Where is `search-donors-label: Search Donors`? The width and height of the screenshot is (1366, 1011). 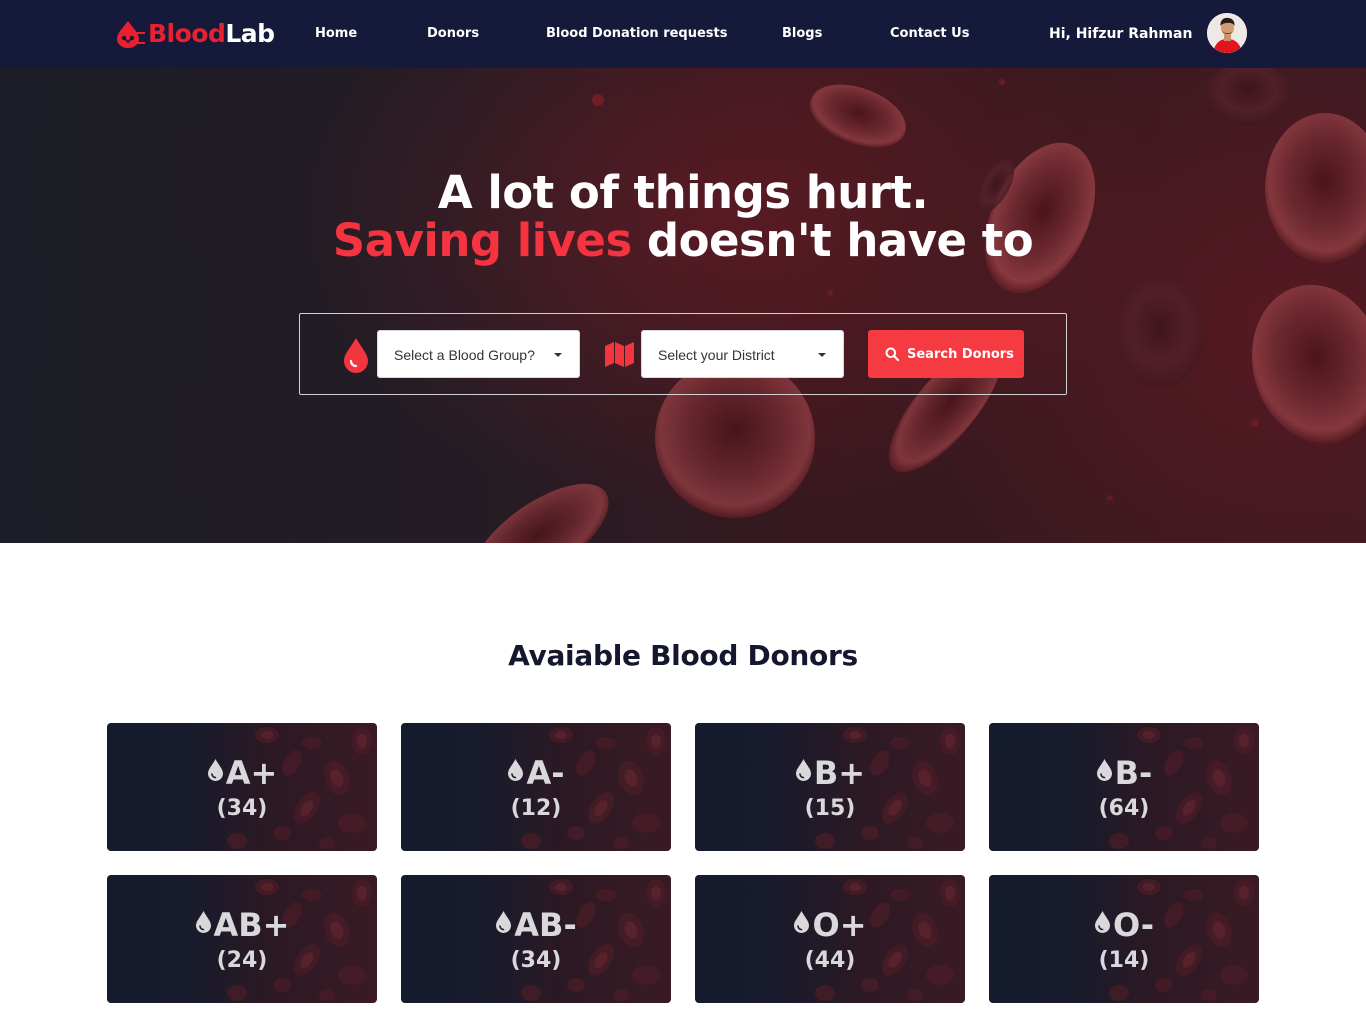
search-donors-label: Search Donors is located at coordinates (960, 354).